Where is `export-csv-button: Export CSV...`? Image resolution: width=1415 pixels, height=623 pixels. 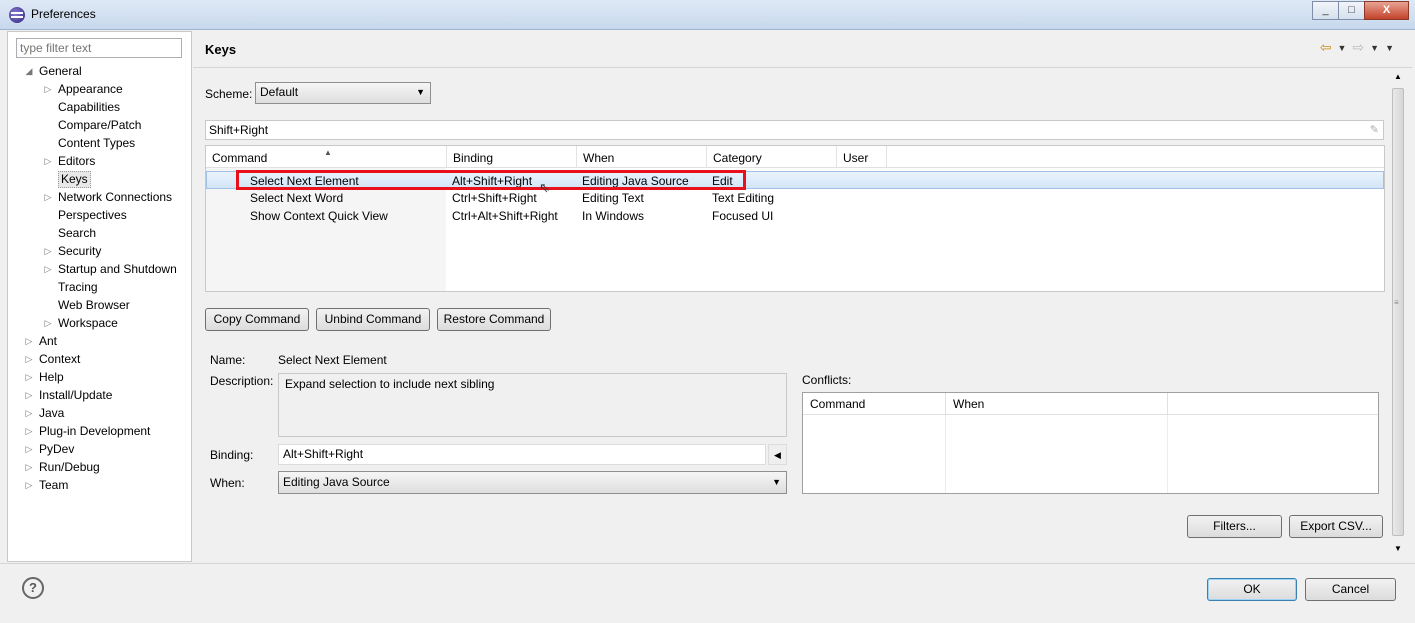 export-csv-button: Export CSV... is located at coordinates (1336, 526).